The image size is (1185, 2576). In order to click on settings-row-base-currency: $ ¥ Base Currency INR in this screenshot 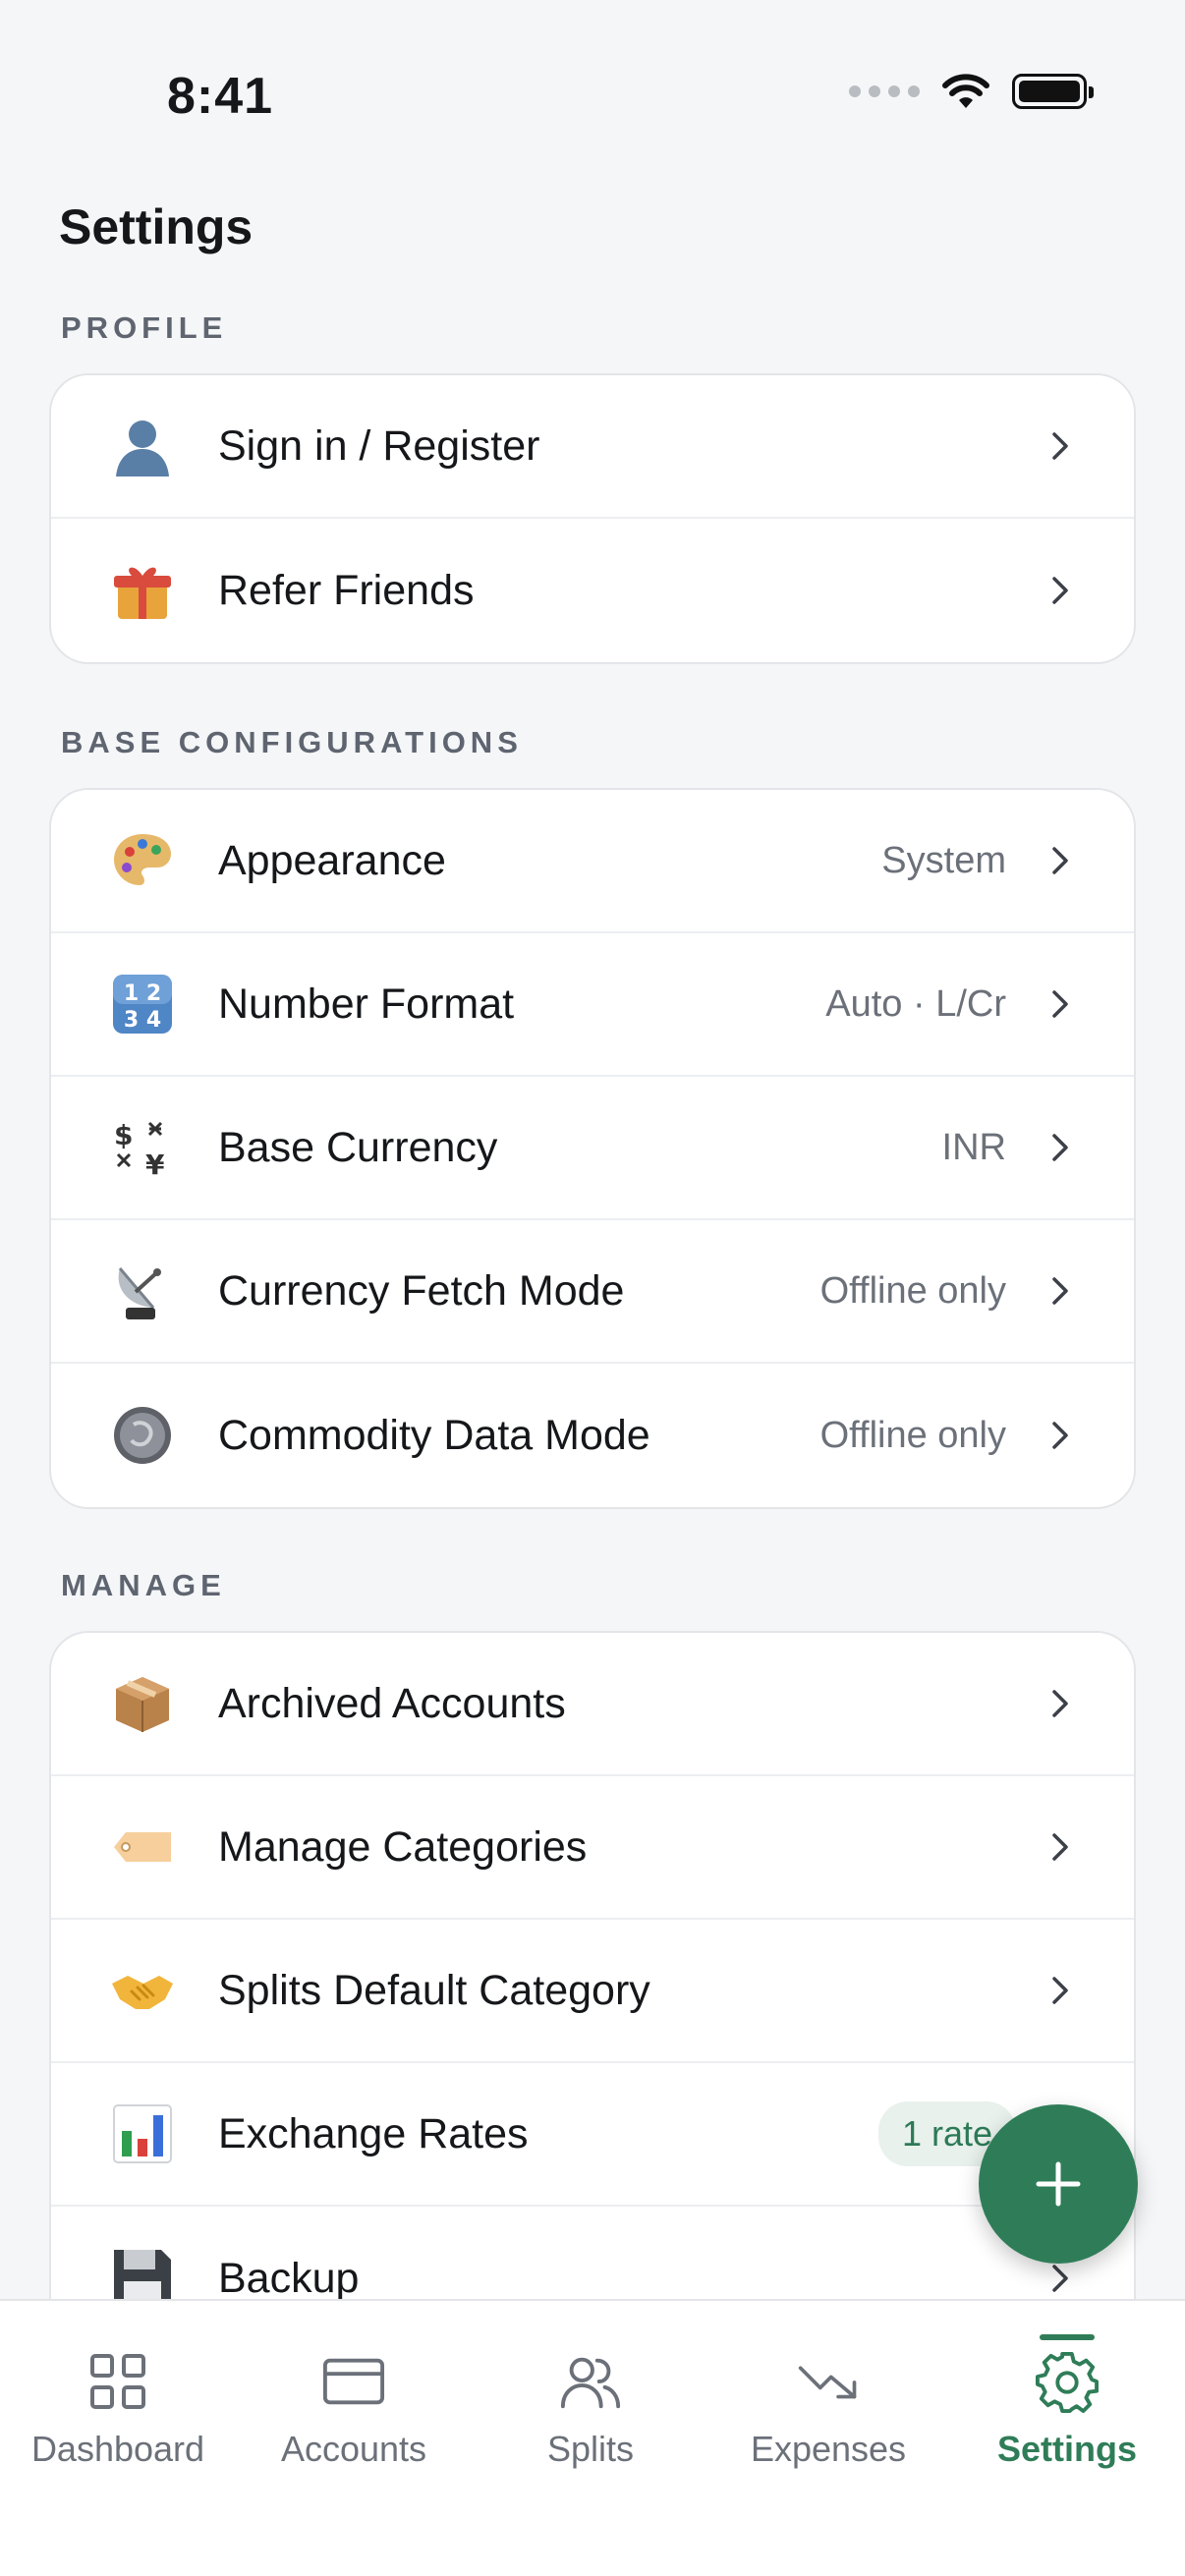, I will do `click(592, 1148)`.